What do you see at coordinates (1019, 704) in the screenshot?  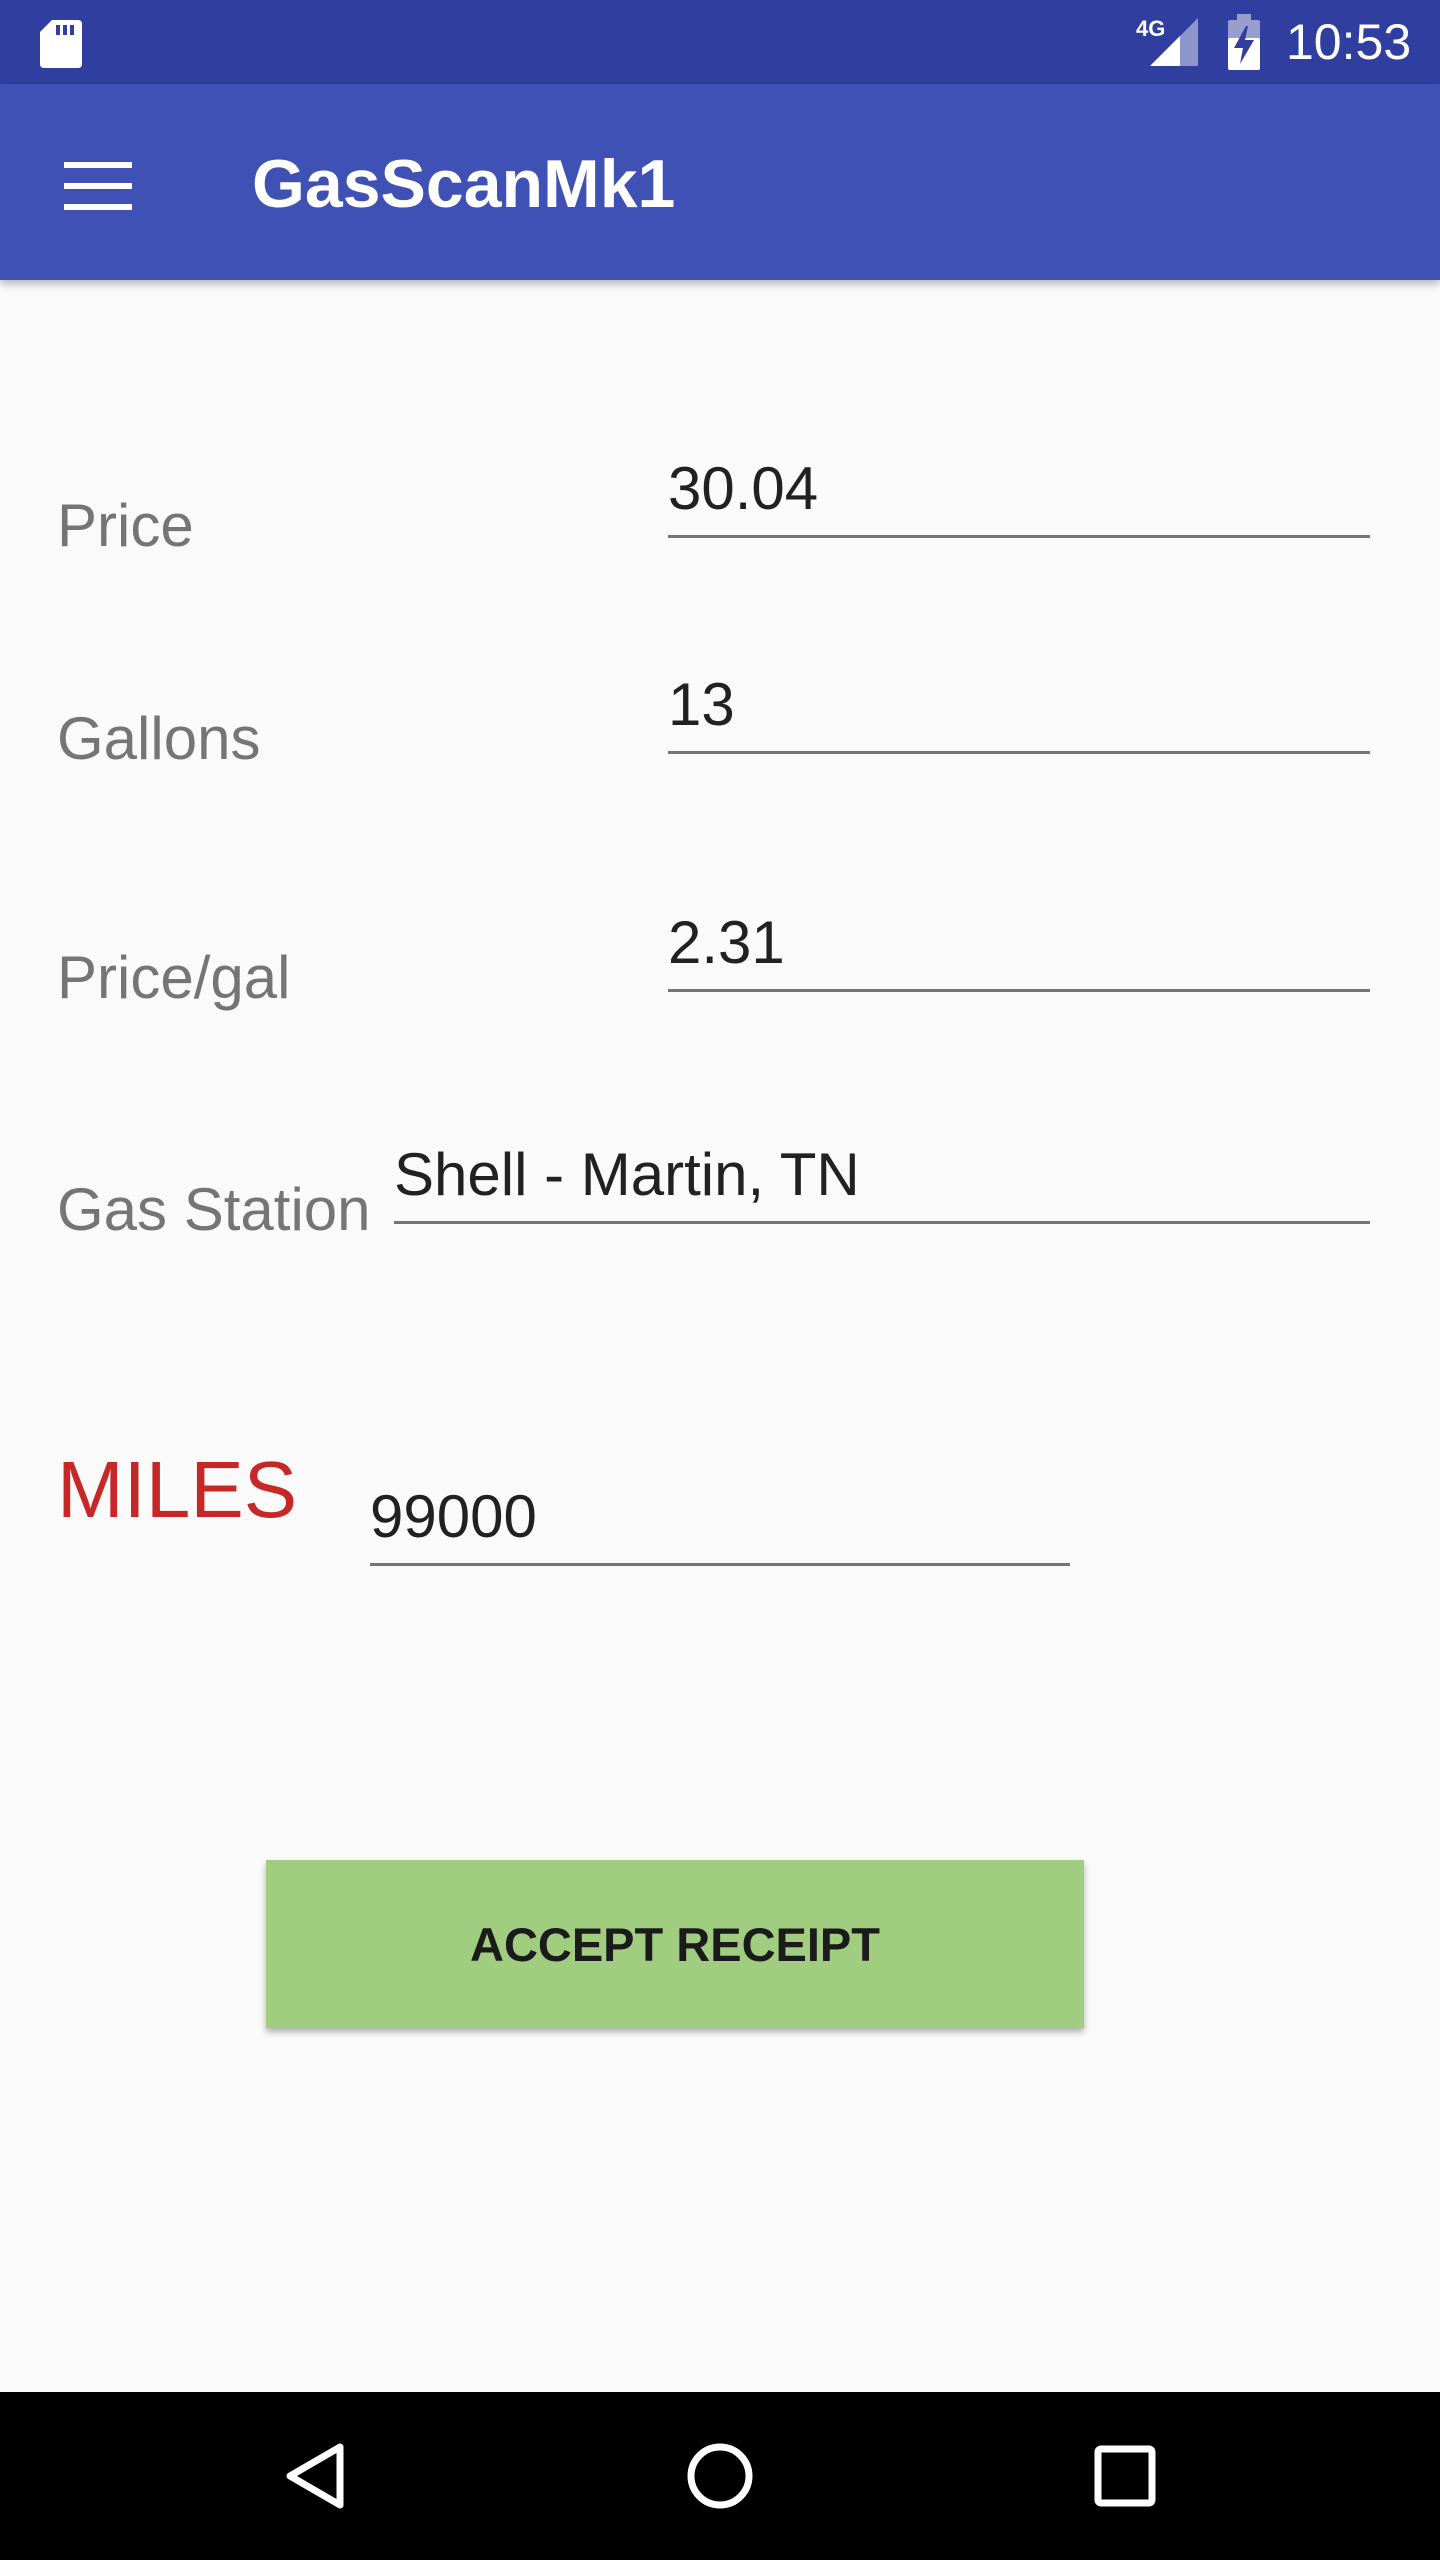 I see `gallons-input` at bounding box center [1019, 704].